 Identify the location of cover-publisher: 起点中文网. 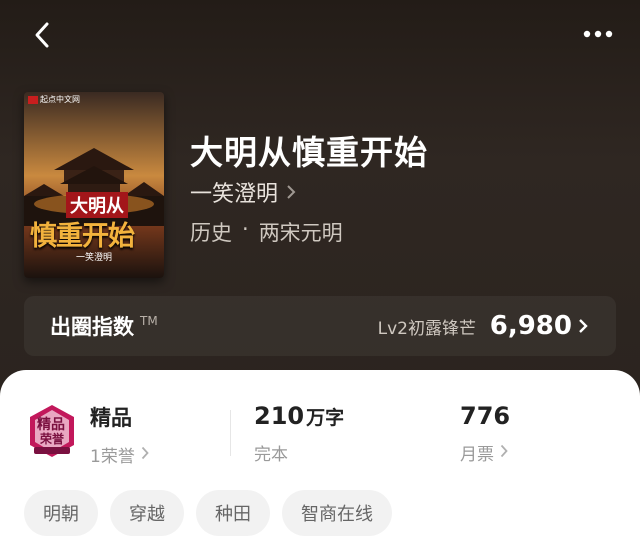
(60, 99).